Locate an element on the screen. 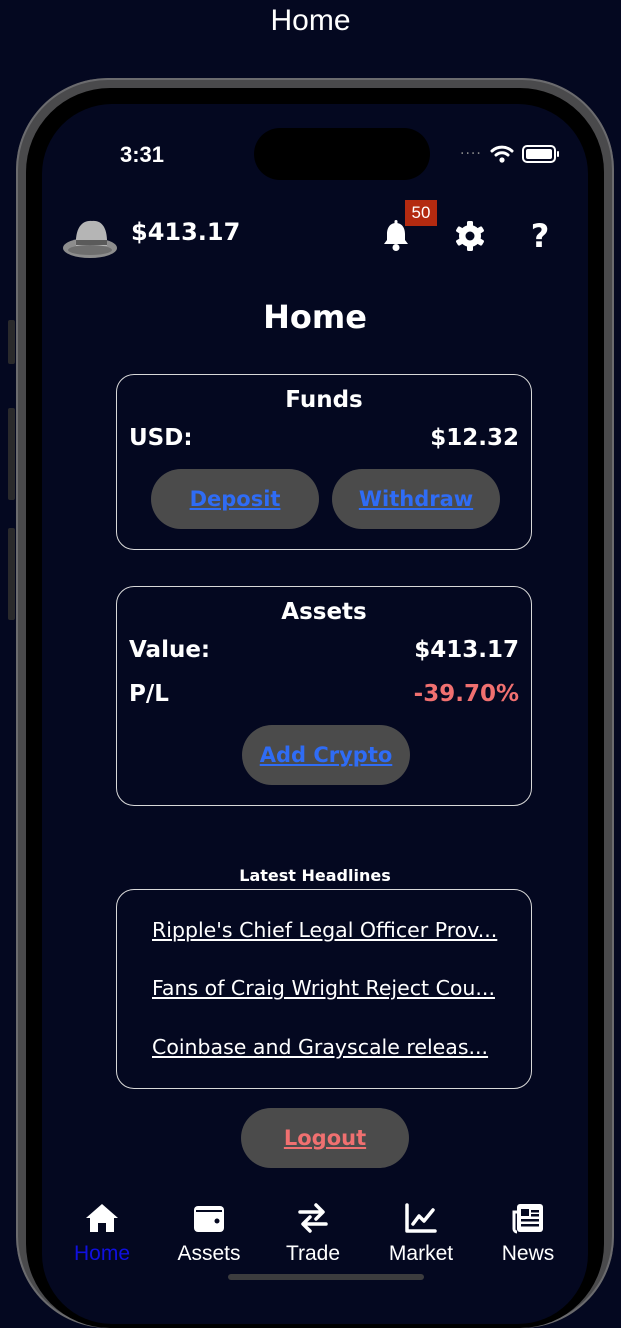 The height and width of the screenshot is (1328, 621). tab-news: News is located at coordinates (528, 1234).